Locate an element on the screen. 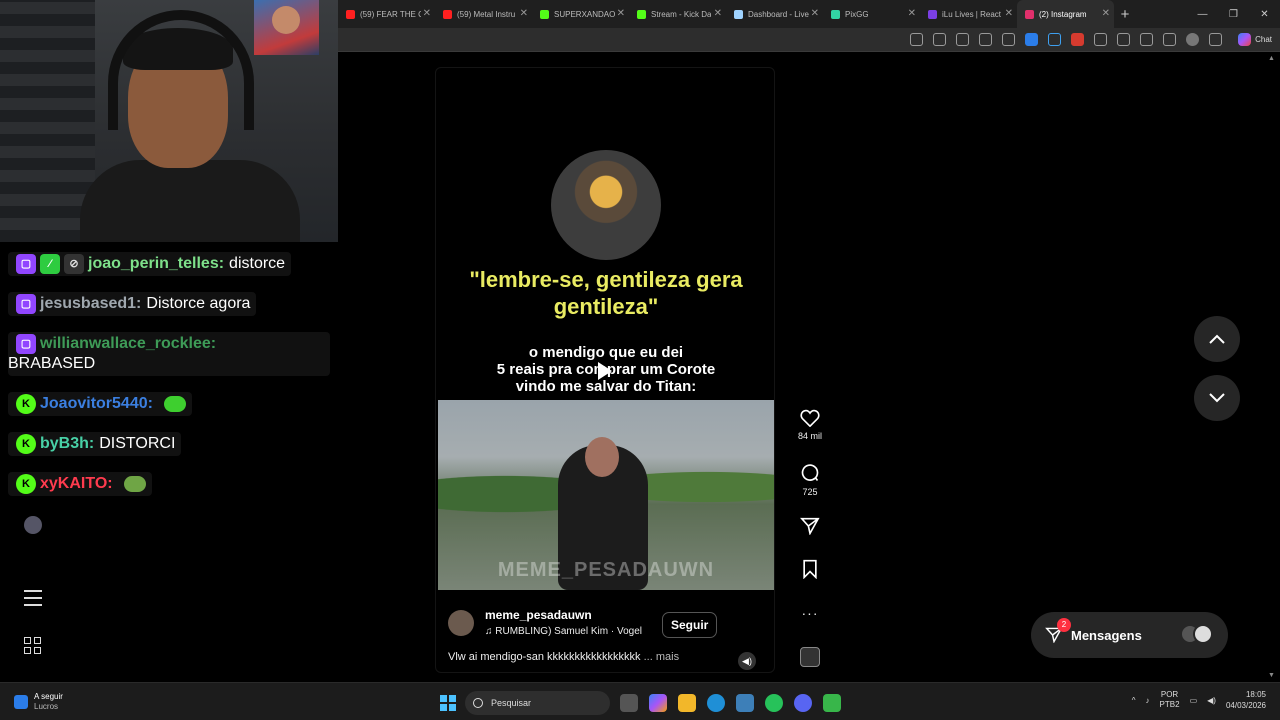 The width and height of the screenshot is (1280, 720). chat-message: KxyKAITO: is located at coordinates (80, 484).